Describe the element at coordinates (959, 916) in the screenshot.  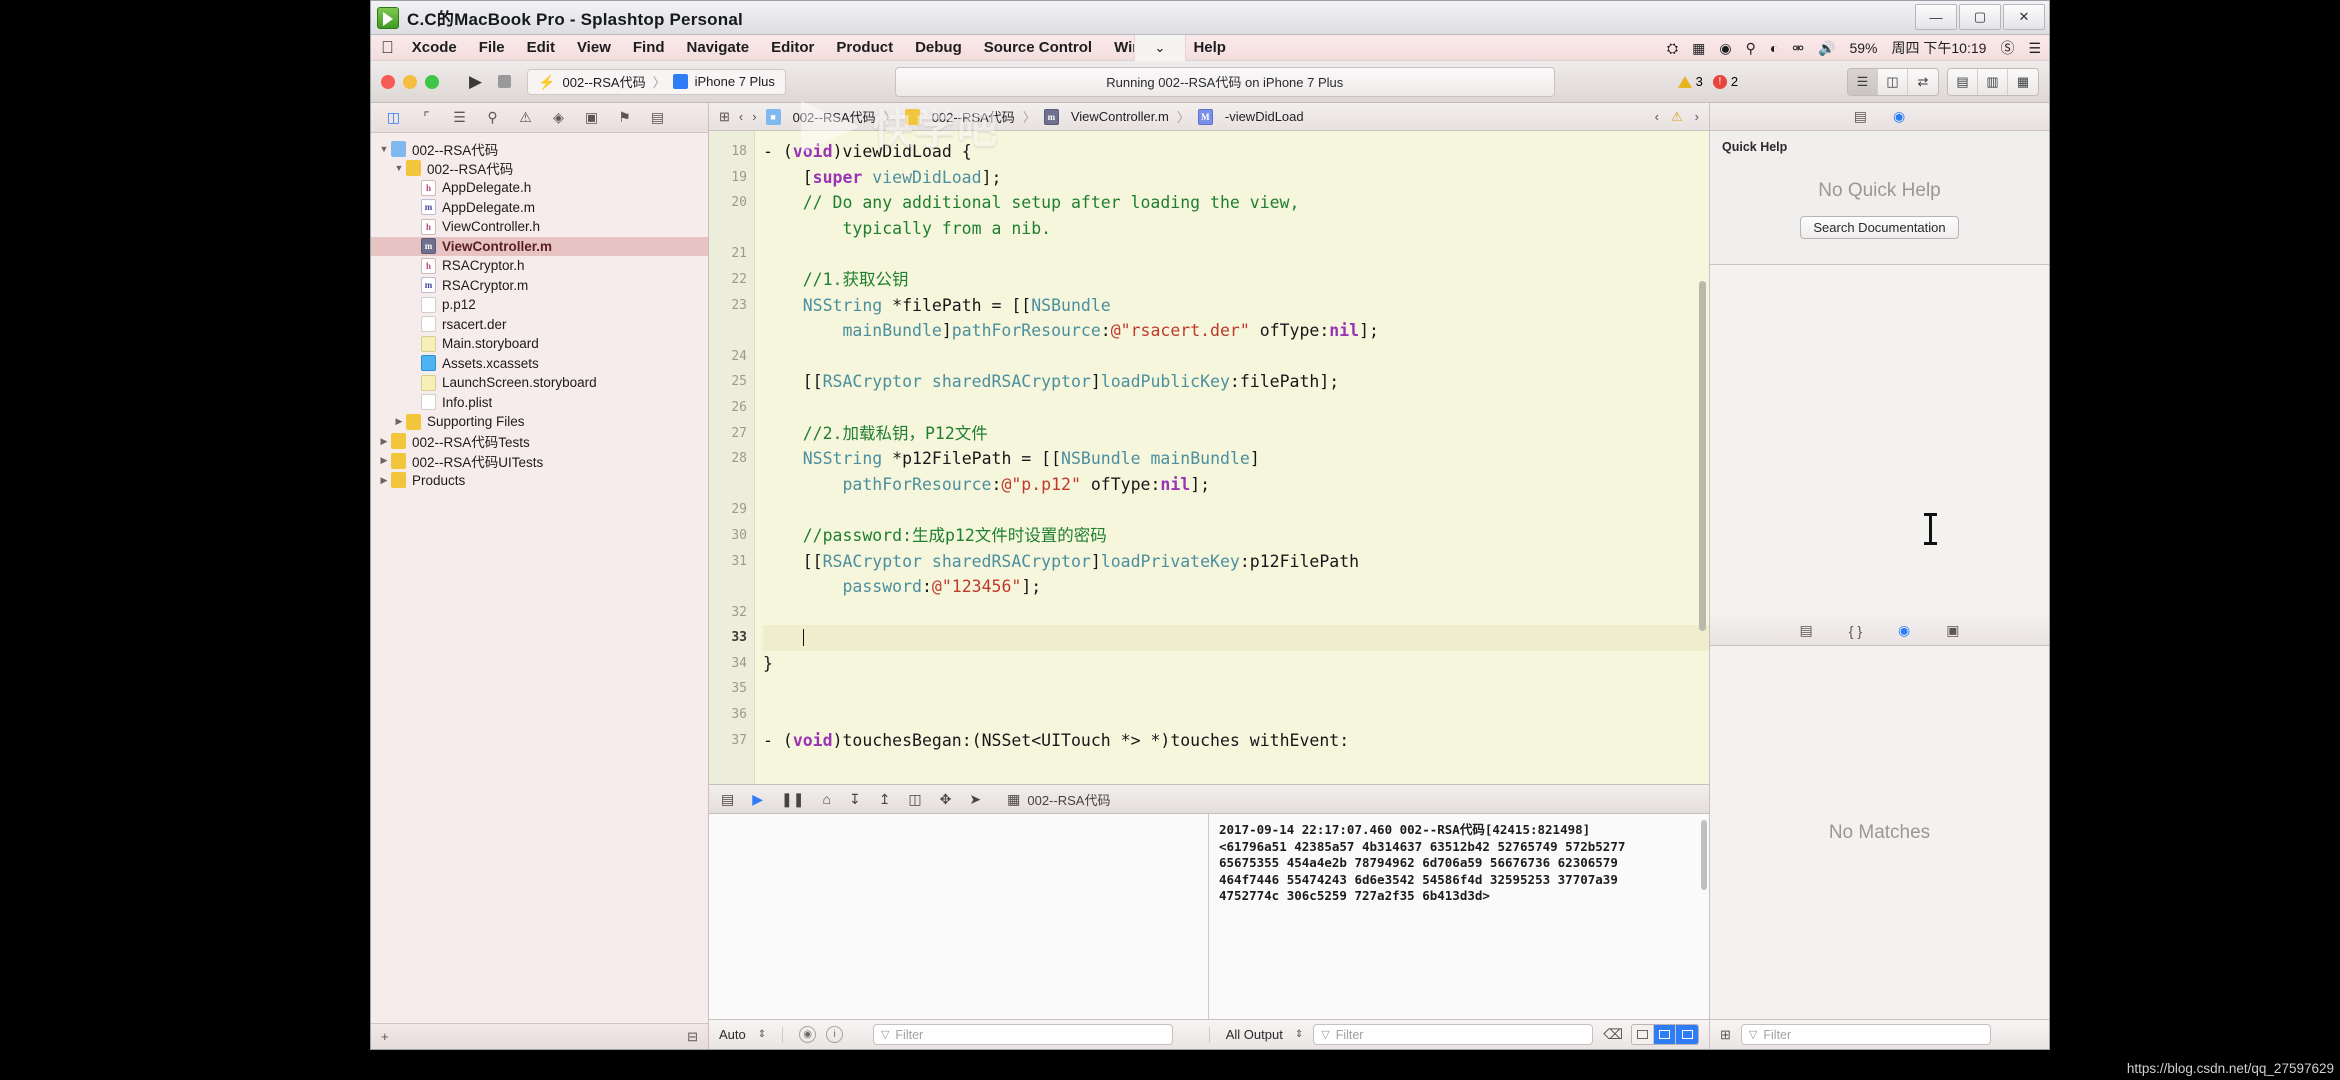
I see `variables-view` at that location.